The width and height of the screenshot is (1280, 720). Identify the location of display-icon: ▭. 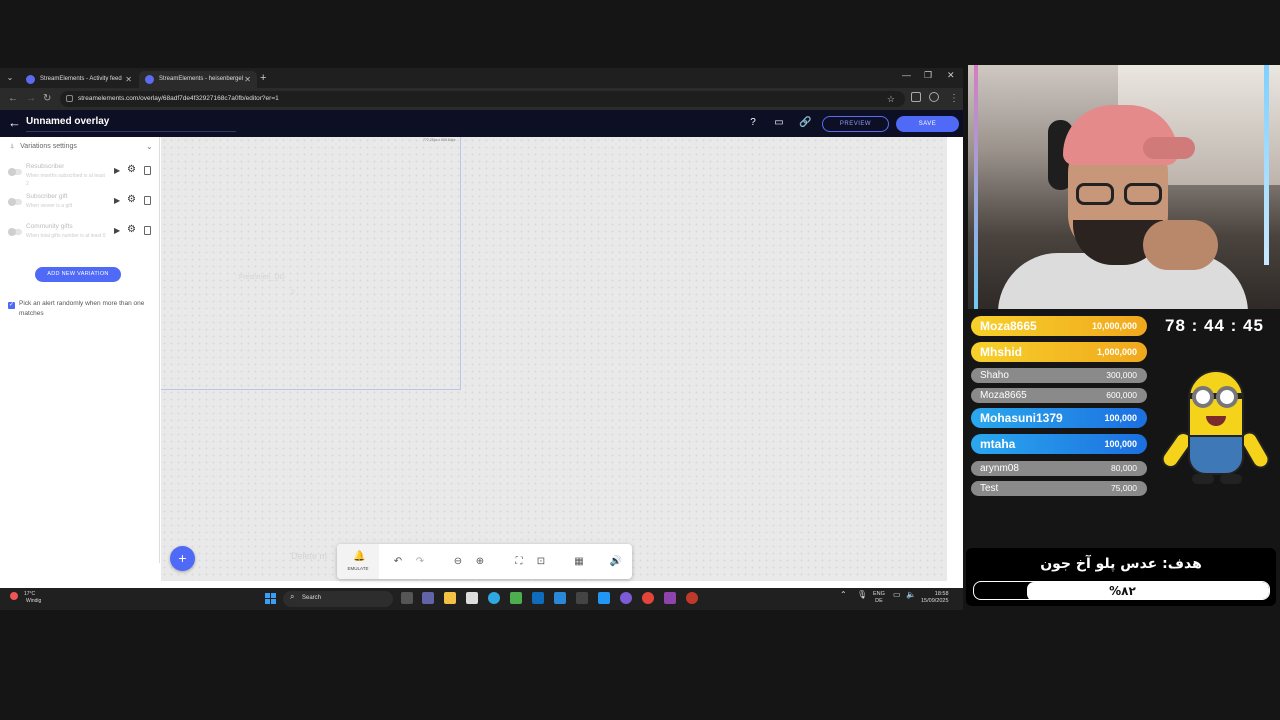
(779, 123).